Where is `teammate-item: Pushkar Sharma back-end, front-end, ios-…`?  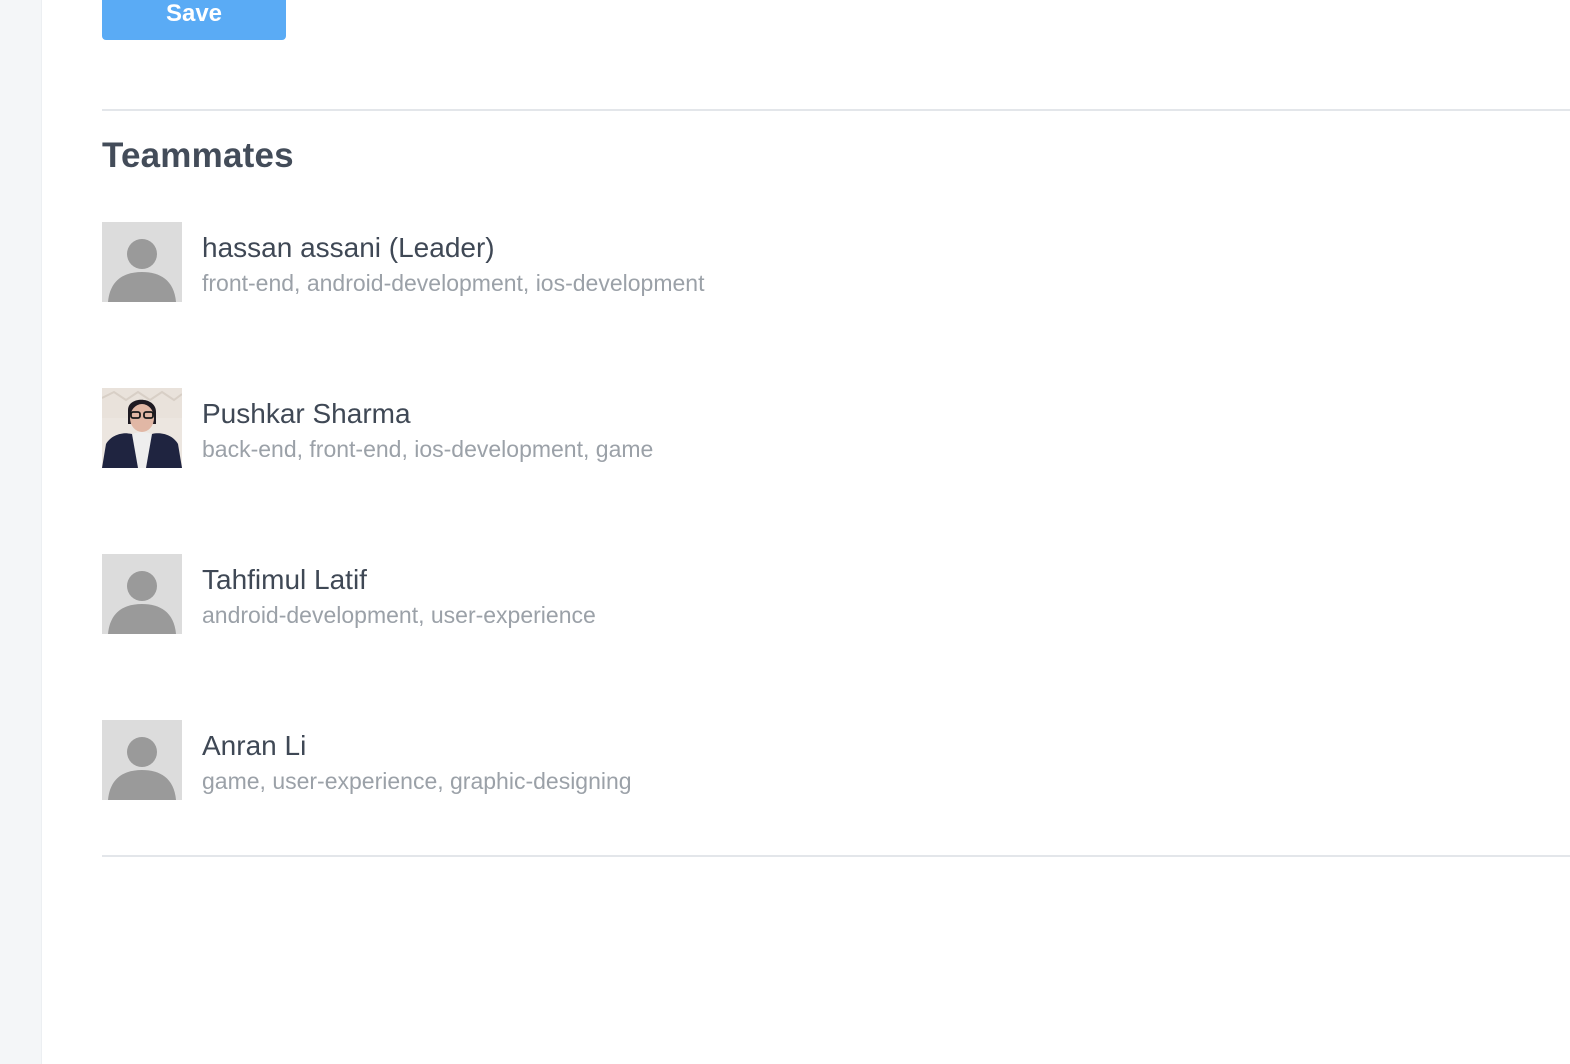 teammate-item: Pushkar Sharma back-end, front-end, ios-… is located at coordinates (377, 428).